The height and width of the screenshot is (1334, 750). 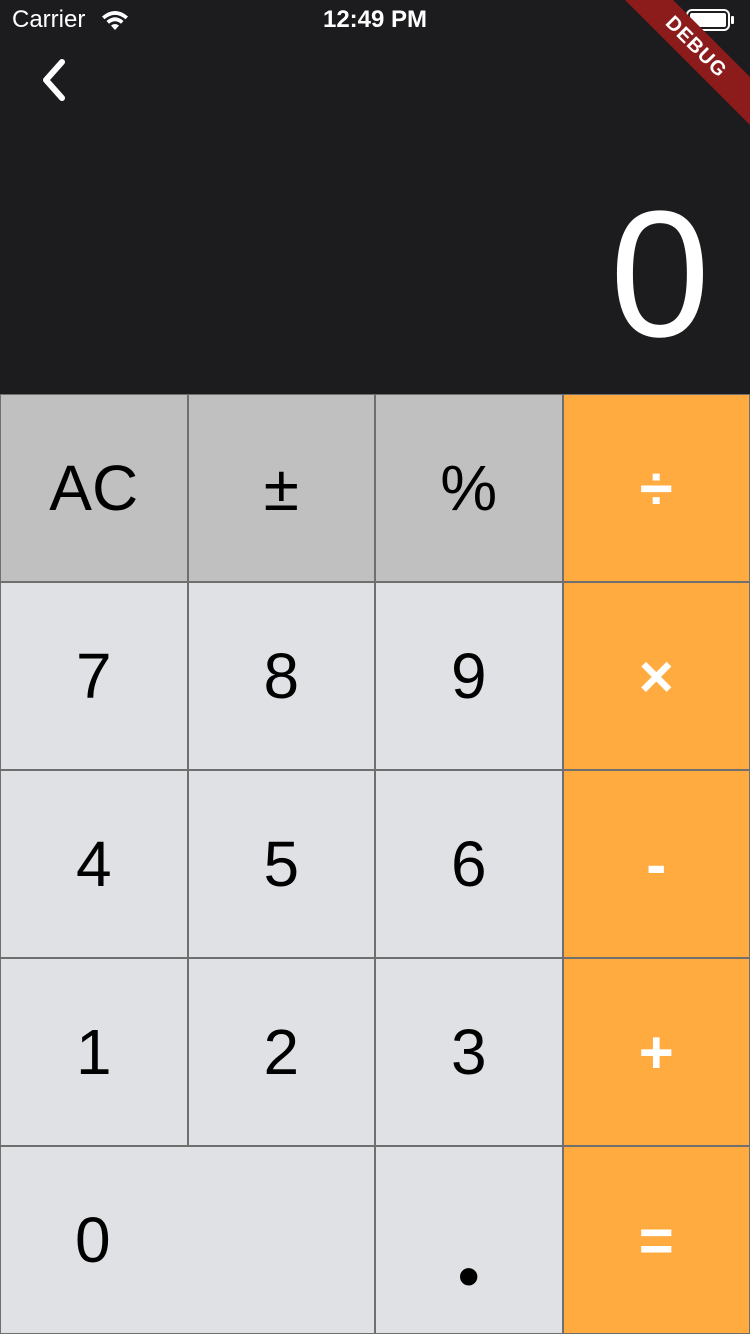 I want to click on key-3: 3, so click(x=469, y=1052).